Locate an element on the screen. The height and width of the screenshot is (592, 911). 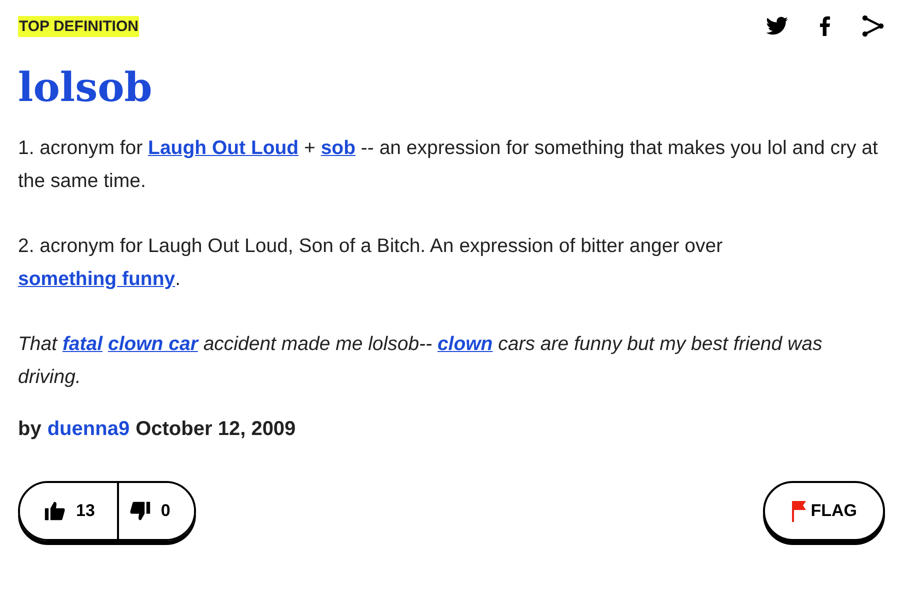
definition-paragraph: 1. acronym for Laugh Out Loud + sob -- an expression for something that makes you lol and cry at the same time. is located at coordinates (448, 165).